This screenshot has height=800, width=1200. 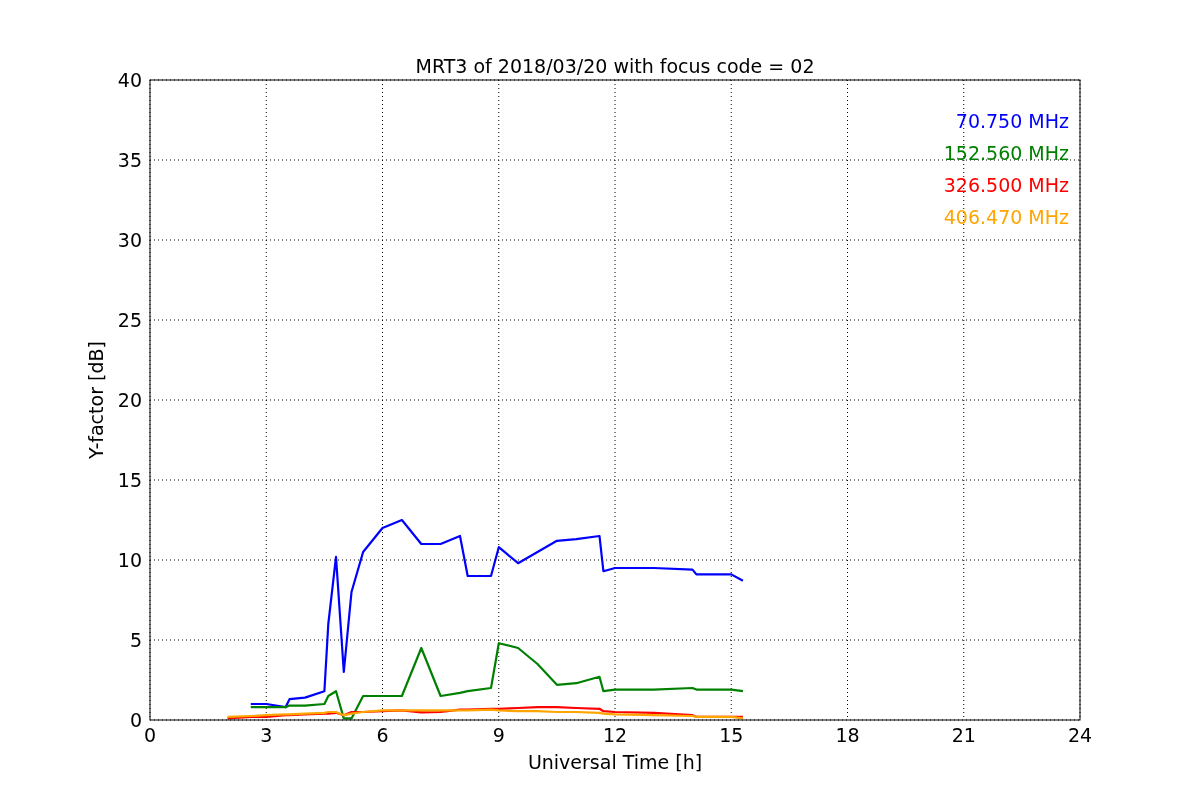 What do you see at coordinates (129, 160) in the screenshot?
I see `y-tick-label: 35` at bounding box center [129, 160].